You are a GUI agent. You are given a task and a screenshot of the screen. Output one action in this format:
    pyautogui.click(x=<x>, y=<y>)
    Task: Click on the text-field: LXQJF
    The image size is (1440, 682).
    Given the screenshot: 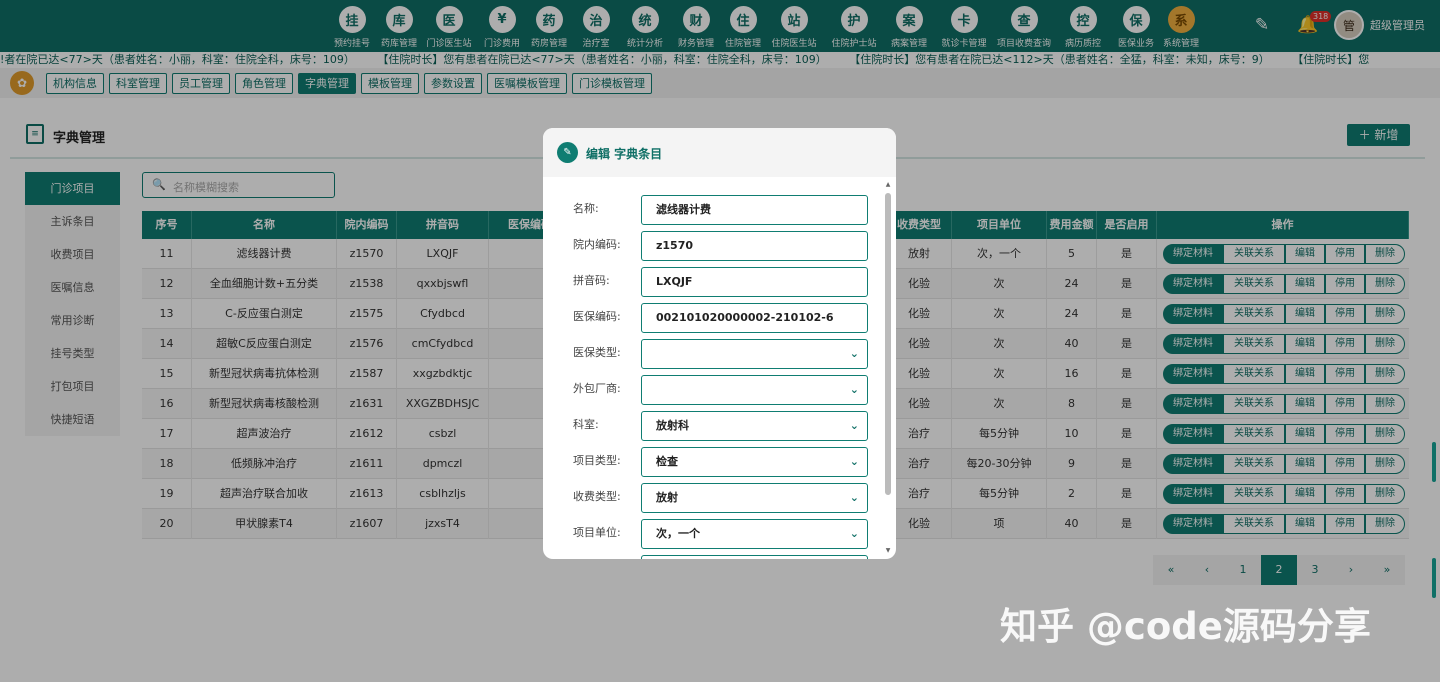 What is the action you would take?
    pyautogui.click(x=754, y=282)
    